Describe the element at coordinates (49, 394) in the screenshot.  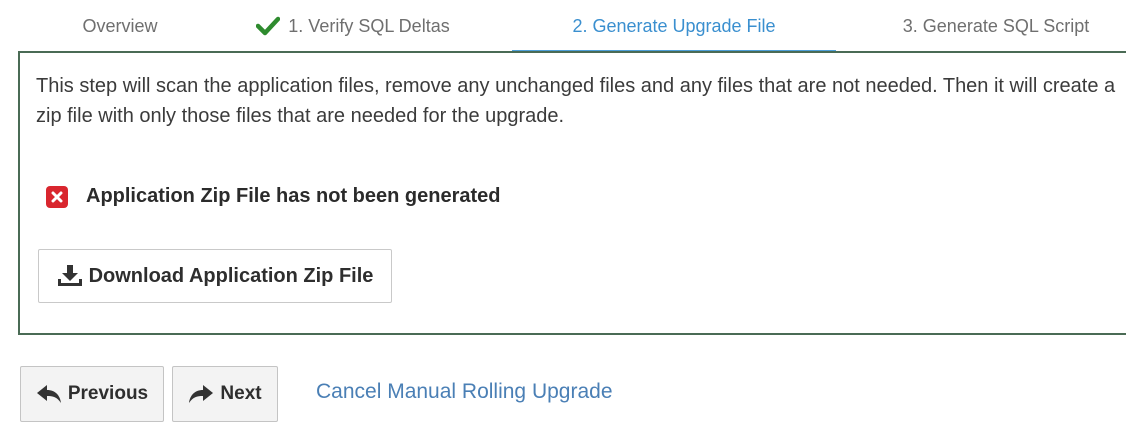
I see `reply-arrow-icon` at that location.